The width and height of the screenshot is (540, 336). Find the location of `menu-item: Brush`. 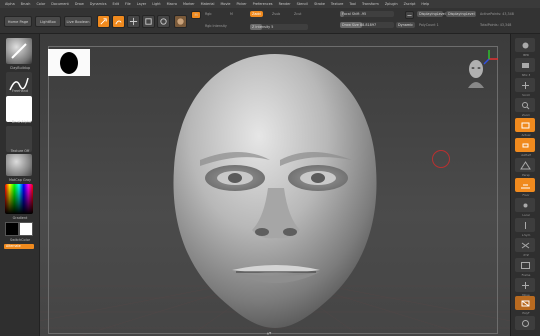

menu-item: Brush is located at coordinates (26, 4).